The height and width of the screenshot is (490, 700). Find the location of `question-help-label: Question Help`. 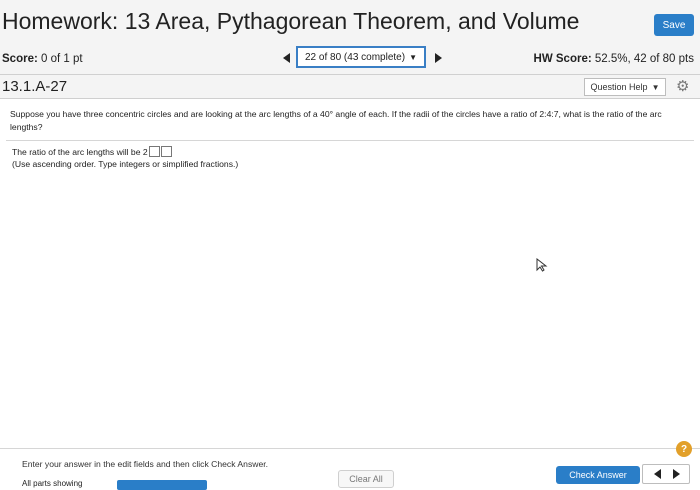

question-help-label: Question Help is located at coordinates (619, 87).